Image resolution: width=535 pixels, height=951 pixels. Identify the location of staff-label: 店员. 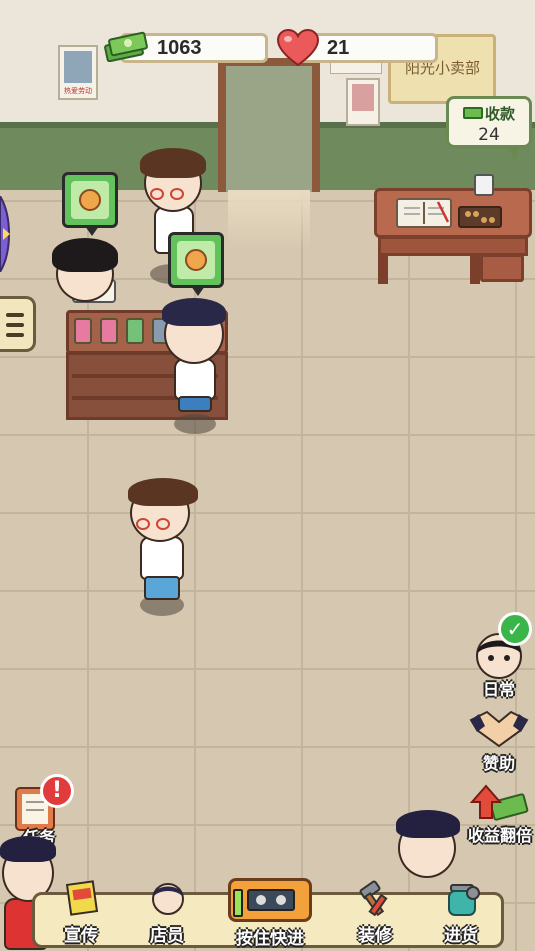
(167, 936).